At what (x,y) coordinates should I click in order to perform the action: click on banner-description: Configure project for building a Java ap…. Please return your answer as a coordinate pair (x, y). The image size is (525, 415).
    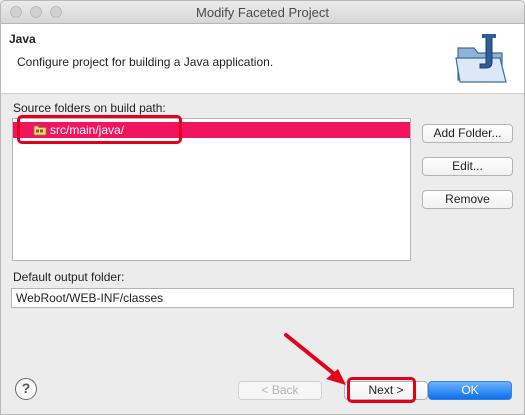
    Looking at the image, I should click on (145, 62).